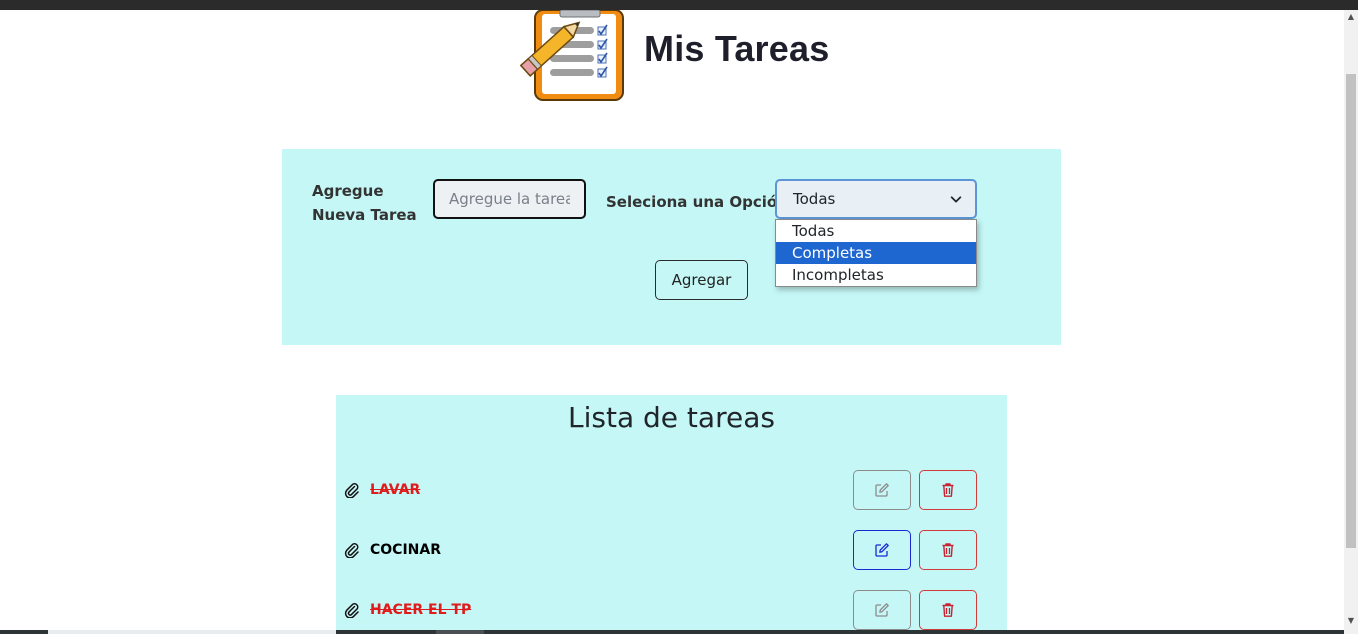  I want to click on dropdown-option-completas: Completas, so click(876, 253).